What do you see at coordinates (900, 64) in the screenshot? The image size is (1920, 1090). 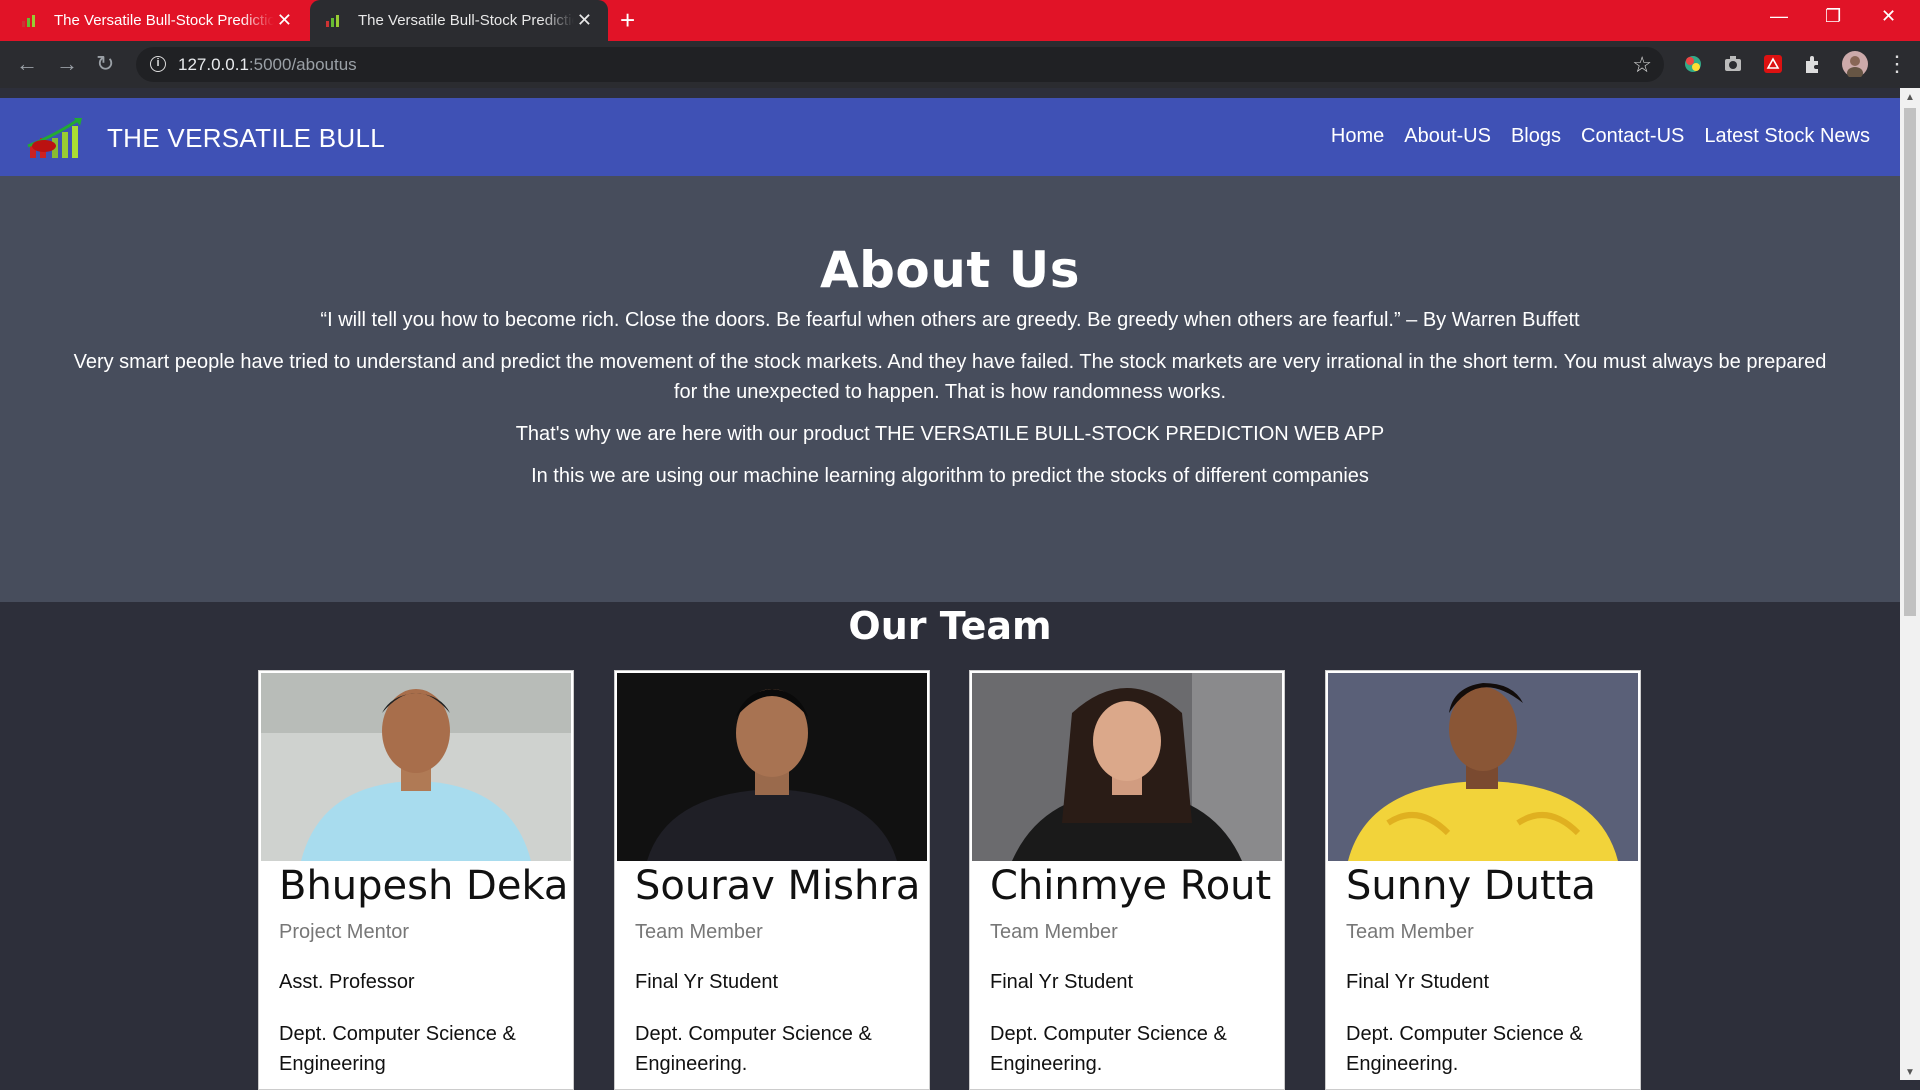 I see `address-bar: i 127.0.0.1:5000/aboutus ☆` at bounding box center [900, 64].